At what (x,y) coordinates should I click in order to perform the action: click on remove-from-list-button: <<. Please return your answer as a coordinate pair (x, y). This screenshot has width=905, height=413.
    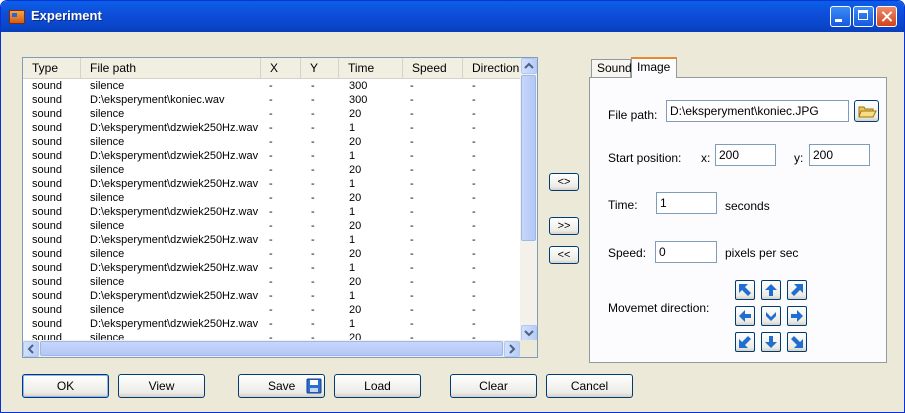
    Looking at the image, I should click on (564, 255).